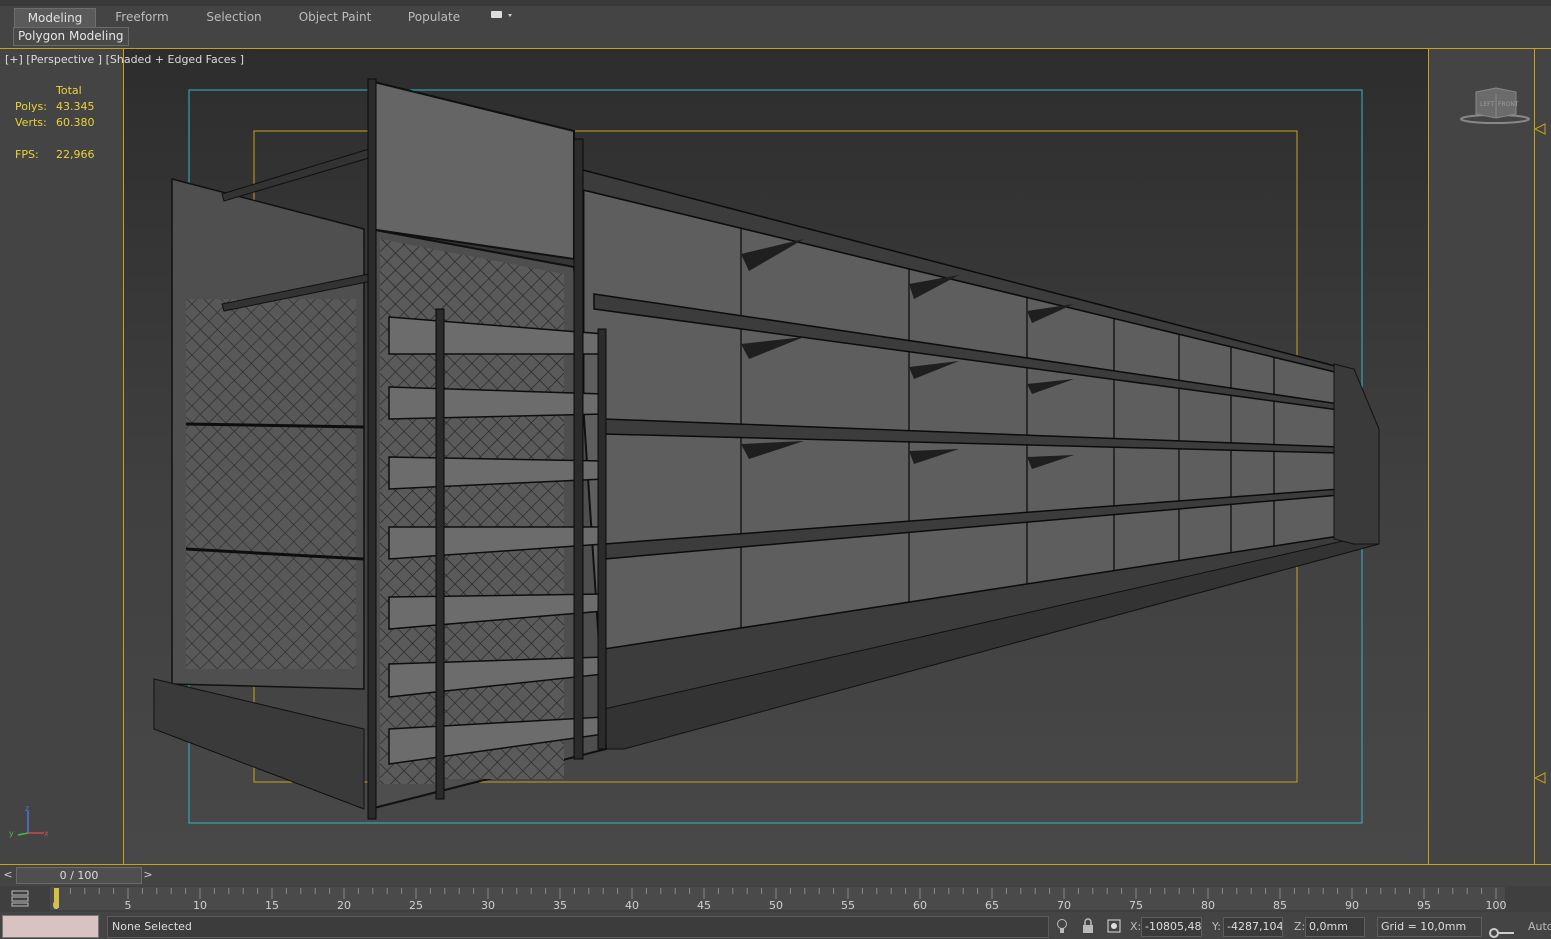 This screenshot has width=1551, height=939. I want to click on frame-tick-label: 55, so click(848, 905).